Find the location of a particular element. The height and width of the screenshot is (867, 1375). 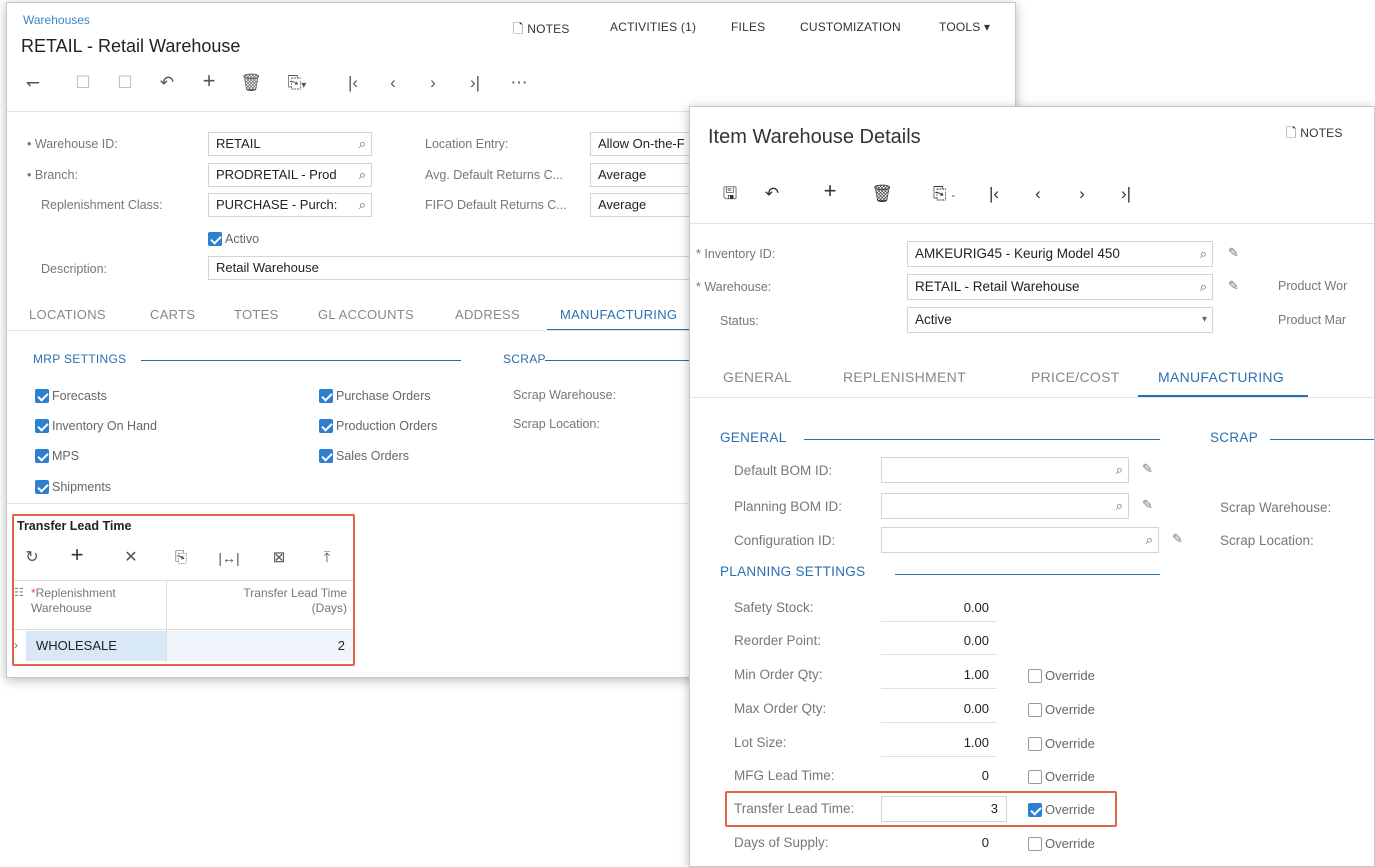

tab-totes: TOTES is located at coordinates (256, 314).